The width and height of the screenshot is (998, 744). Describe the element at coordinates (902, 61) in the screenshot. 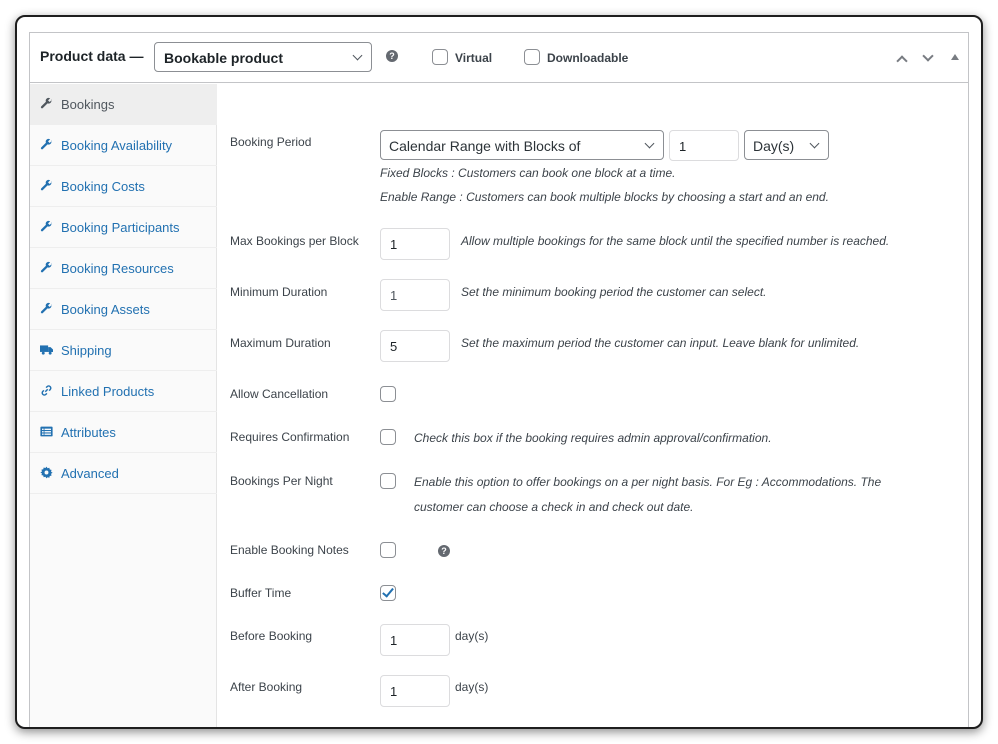

I see `move-up-icon` at that location.